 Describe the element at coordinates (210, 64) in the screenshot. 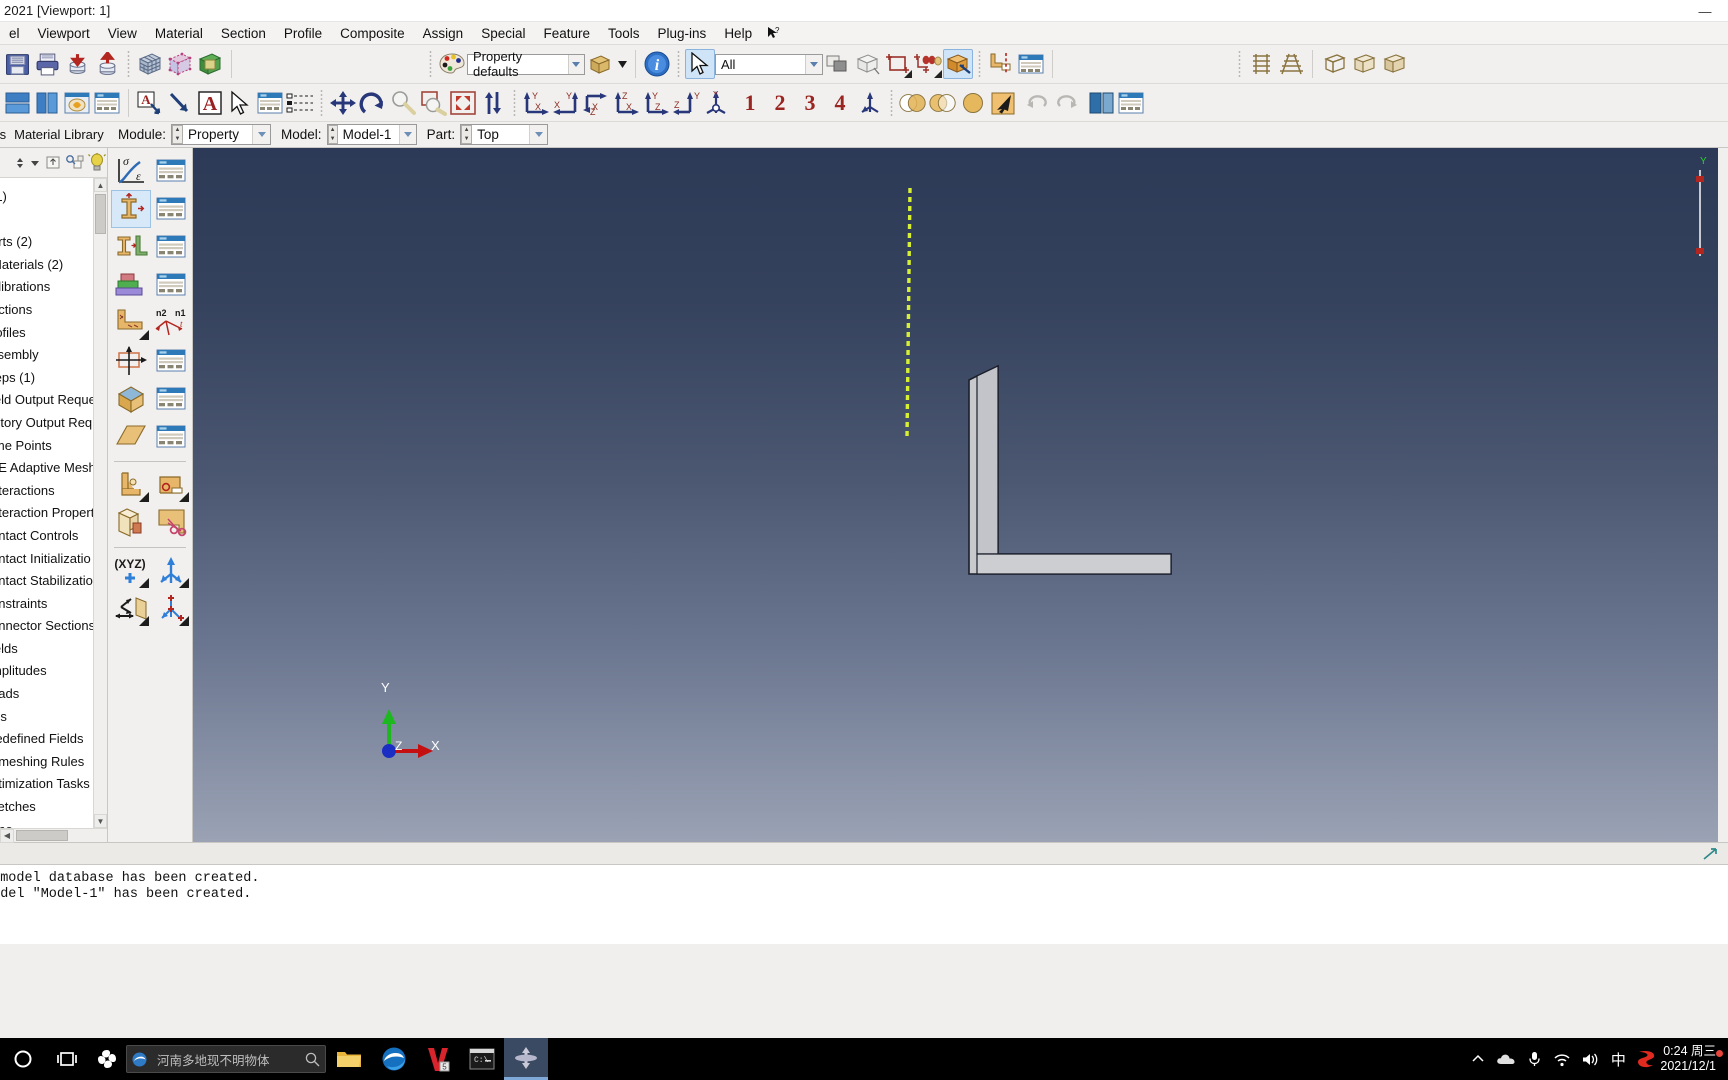

I see `display-group-icon` at that location.